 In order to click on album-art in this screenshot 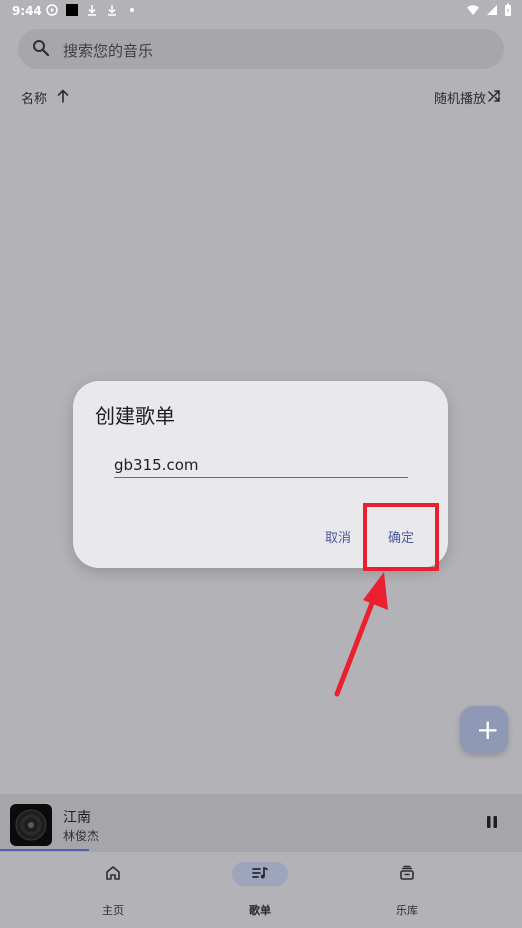, I will do `click(31, 825)`.